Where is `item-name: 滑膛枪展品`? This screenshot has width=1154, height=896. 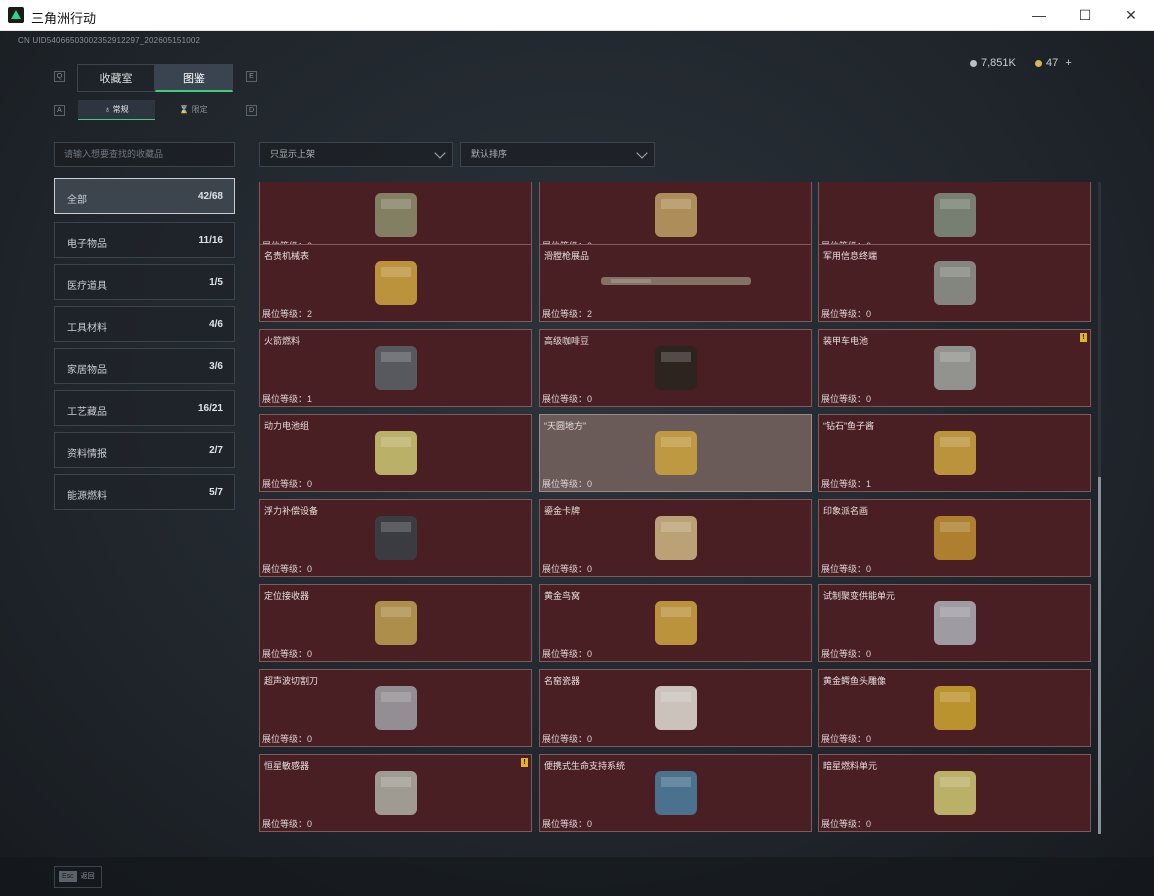 item-name: 滑膛枪展品 is located at coordinates (567, 256).